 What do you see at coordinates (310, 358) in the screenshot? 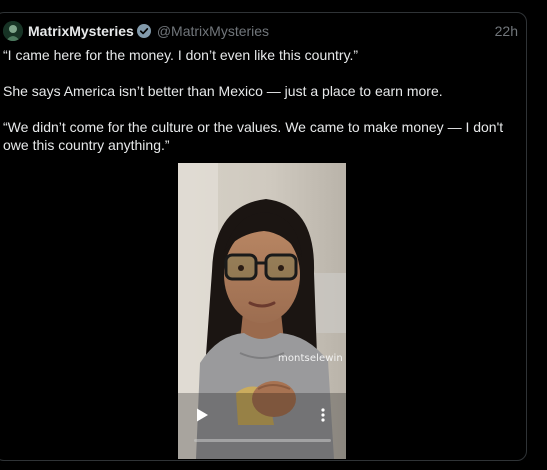
I see `video-watermark: montselewin` at bounding box center [310, 358].